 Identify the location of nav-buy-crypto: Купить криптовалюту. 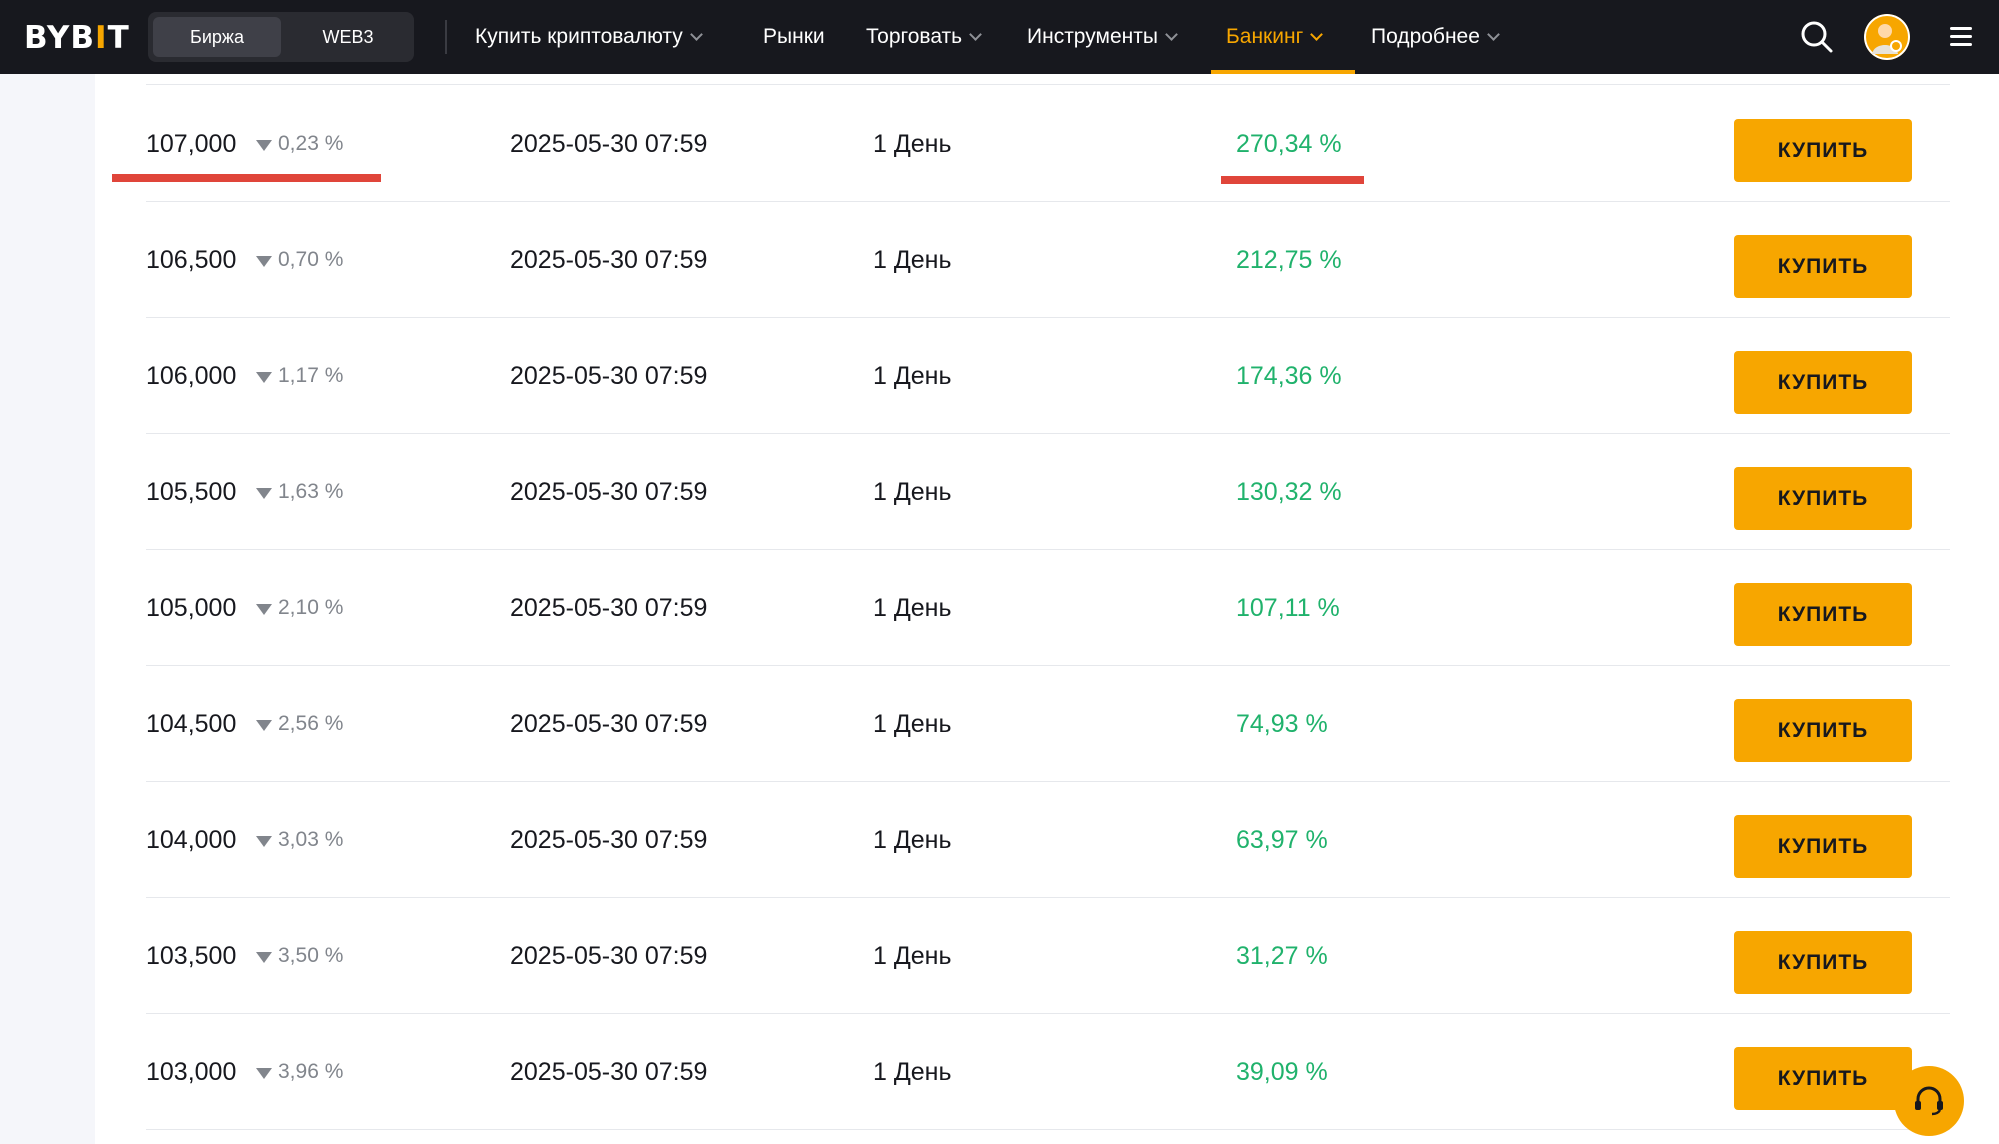
(589, 37).